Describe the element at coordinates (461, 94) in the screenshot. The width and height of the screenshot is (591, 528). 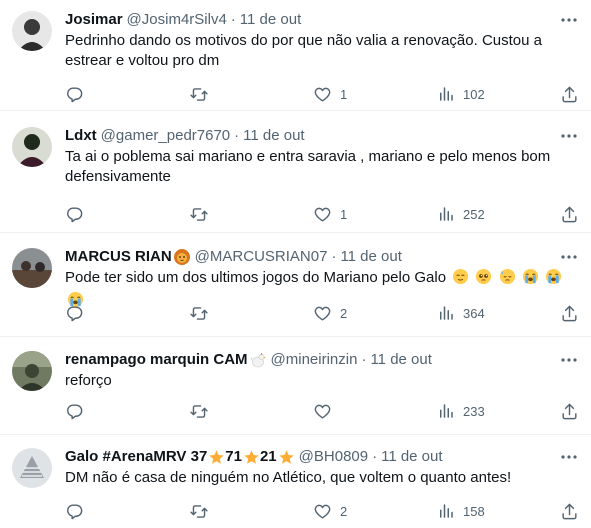
I see `views-button: 102` at that location.